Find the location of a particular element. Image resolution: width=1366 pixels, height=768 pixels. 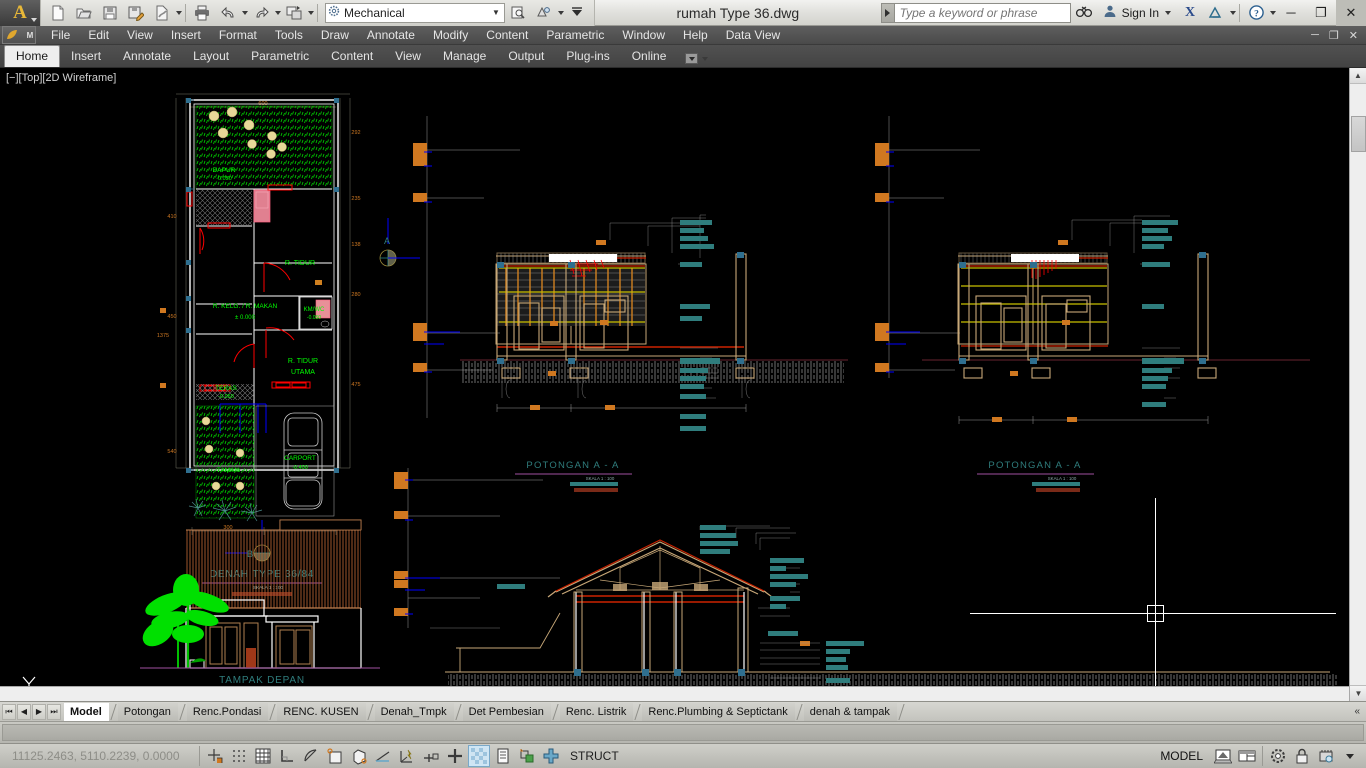

mechanical-document-icon: M is located at coordinates (19, 35).